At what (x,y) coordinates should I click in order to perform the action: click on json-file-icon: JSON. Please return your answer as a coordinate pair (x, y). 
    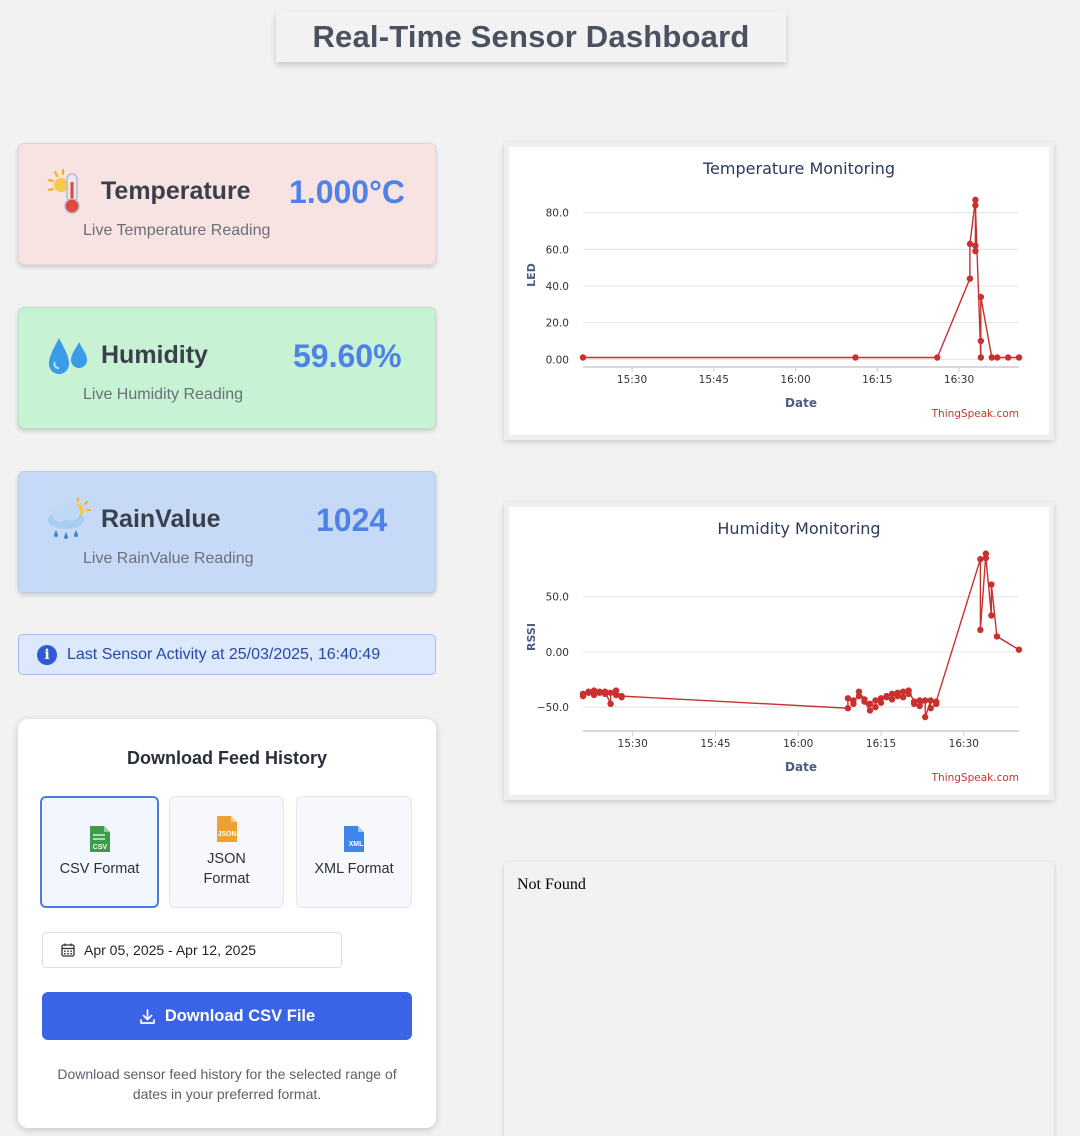
    Looking at the image, I should click on (226, 829).